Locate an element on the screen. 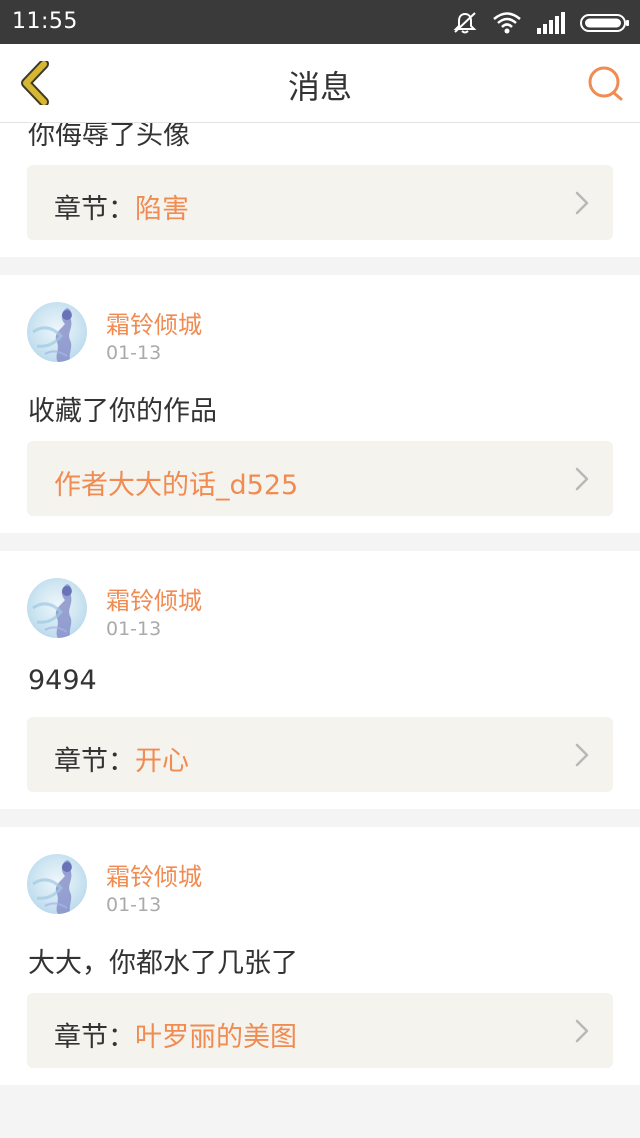  chapter-title: 开心 is located at coordinates (162, 761).